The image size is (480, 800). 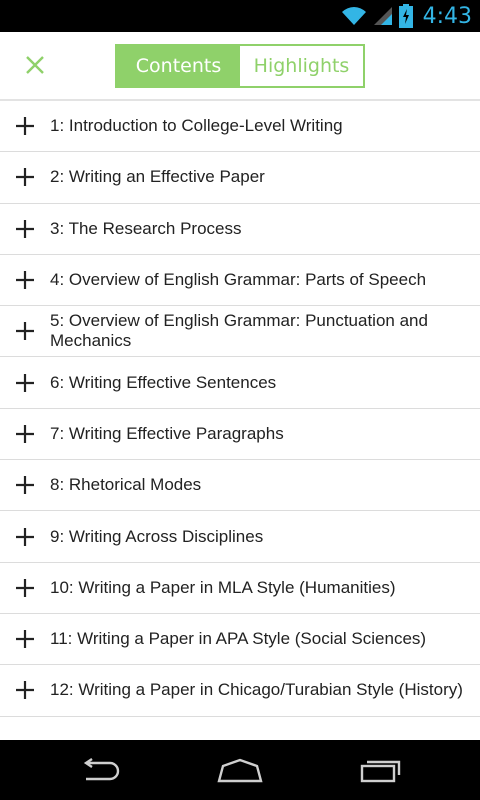 I want to click on tab-switcher: Contents Highlights, so click(x=240, y=66).